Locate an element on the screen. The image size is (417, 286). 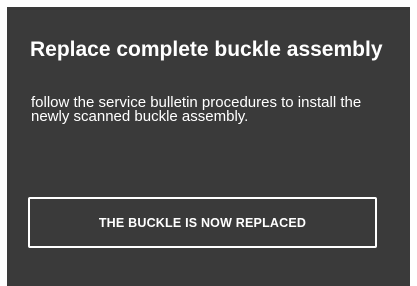
buckle-replaced-button: THE BUCKLE IS NOW REPLACED is located at coordinates (202, 222).